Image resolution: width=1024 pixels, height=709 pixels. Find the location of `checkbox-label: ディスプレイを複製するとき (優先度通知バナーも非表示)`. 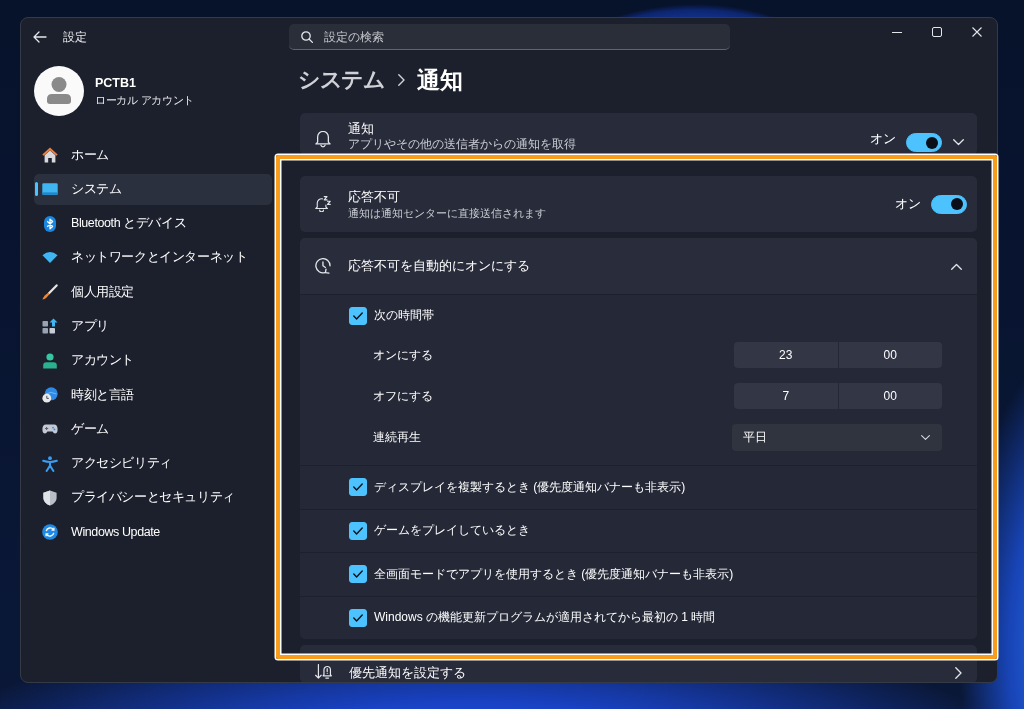

checkbox-label: ディスプレイを複製するとき (優先度通知バナーも非表示) is located at coordinates (530, 487).